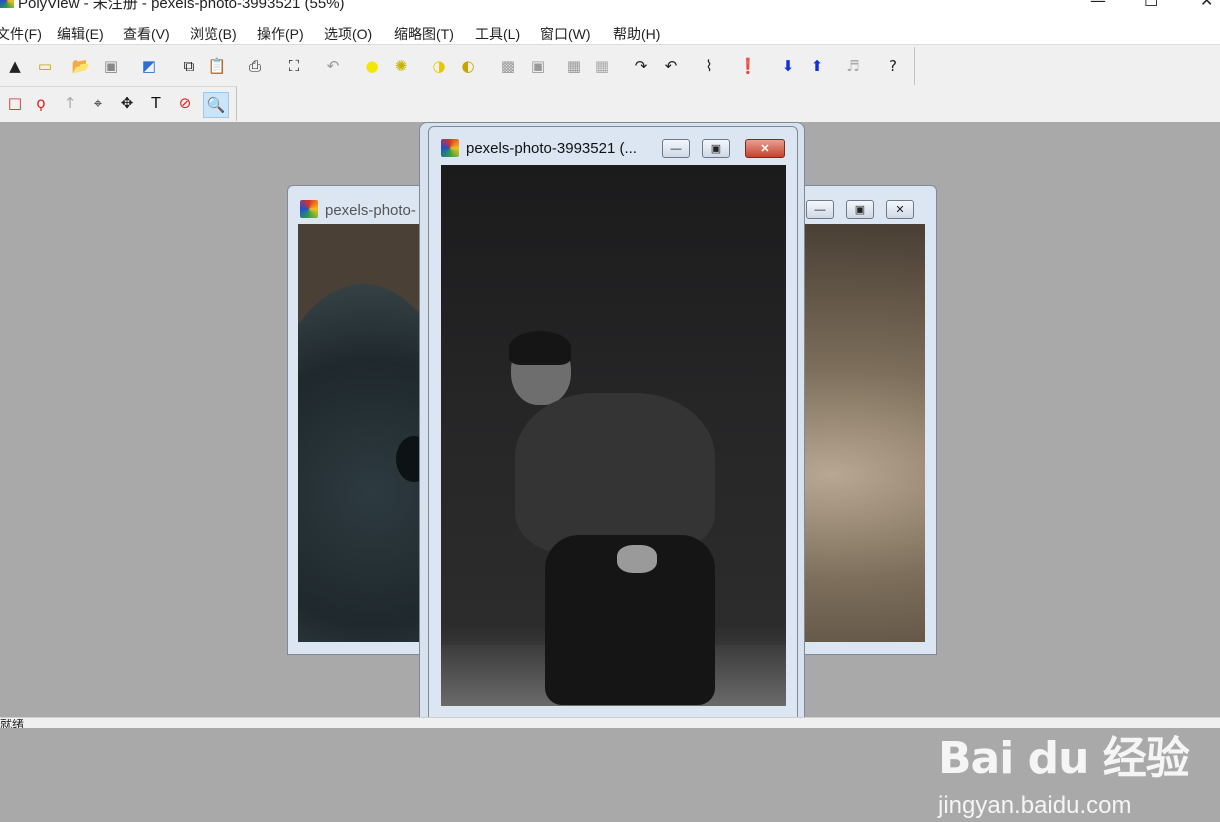 This screenshot has height=822, width=1220. What do you see at coordinates (610, 722) in the screenshot?
I see `status-bar: 就绪` at bounding box center [610, 722].